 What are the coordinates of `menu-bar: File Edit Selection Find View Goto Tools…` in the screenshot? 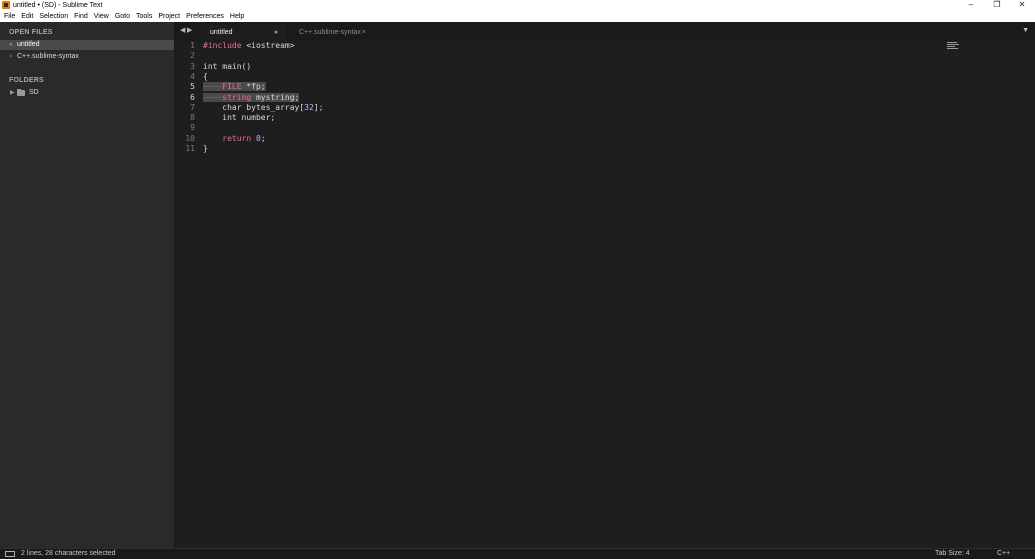 It's located at (517, 16).